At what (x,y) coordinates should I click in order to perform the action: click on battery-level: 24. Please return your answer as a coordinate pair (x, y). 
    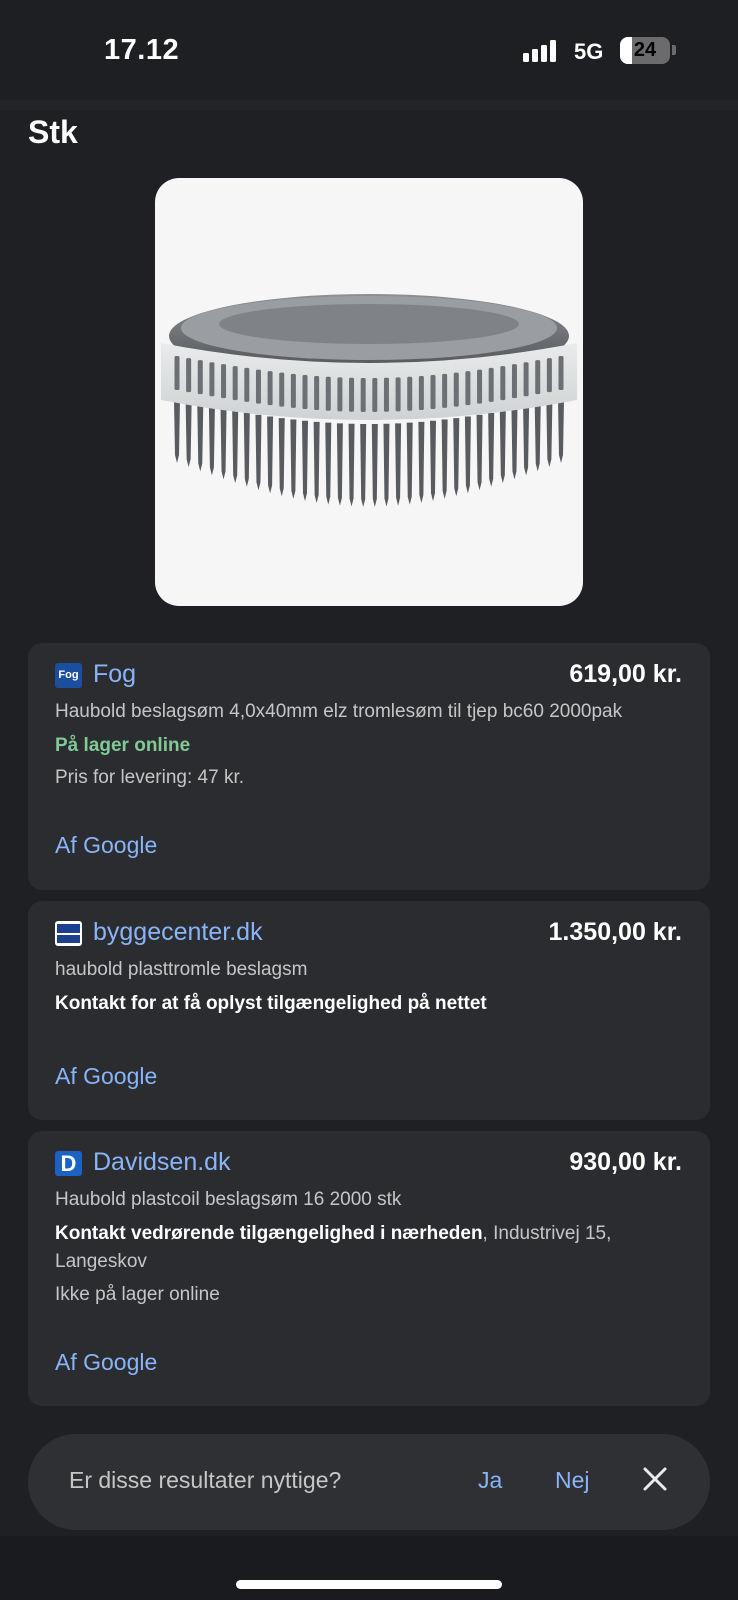
    Looking at the image, I should click on (645, 50).